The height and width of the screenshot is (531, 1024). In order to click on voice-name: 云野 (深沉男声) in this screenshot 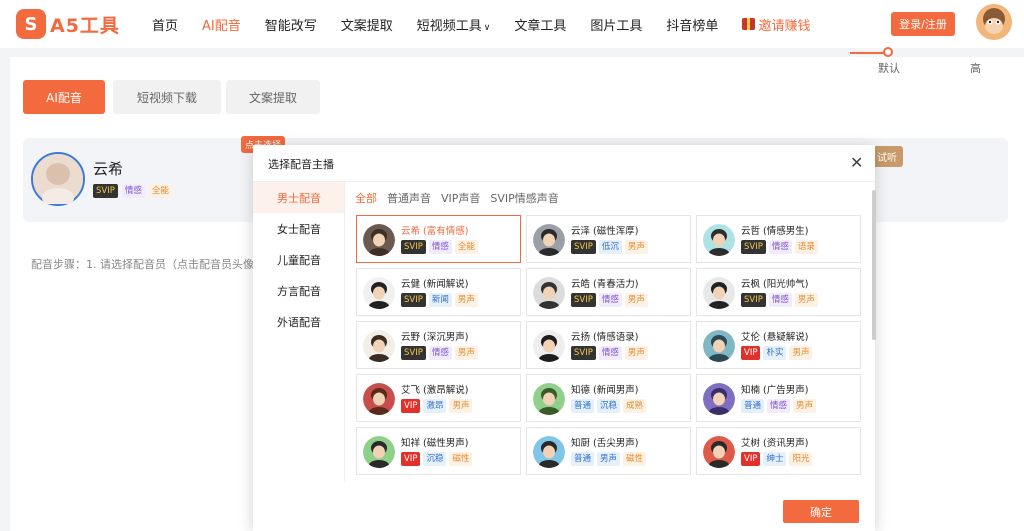, I will do `click(435, 337)`.